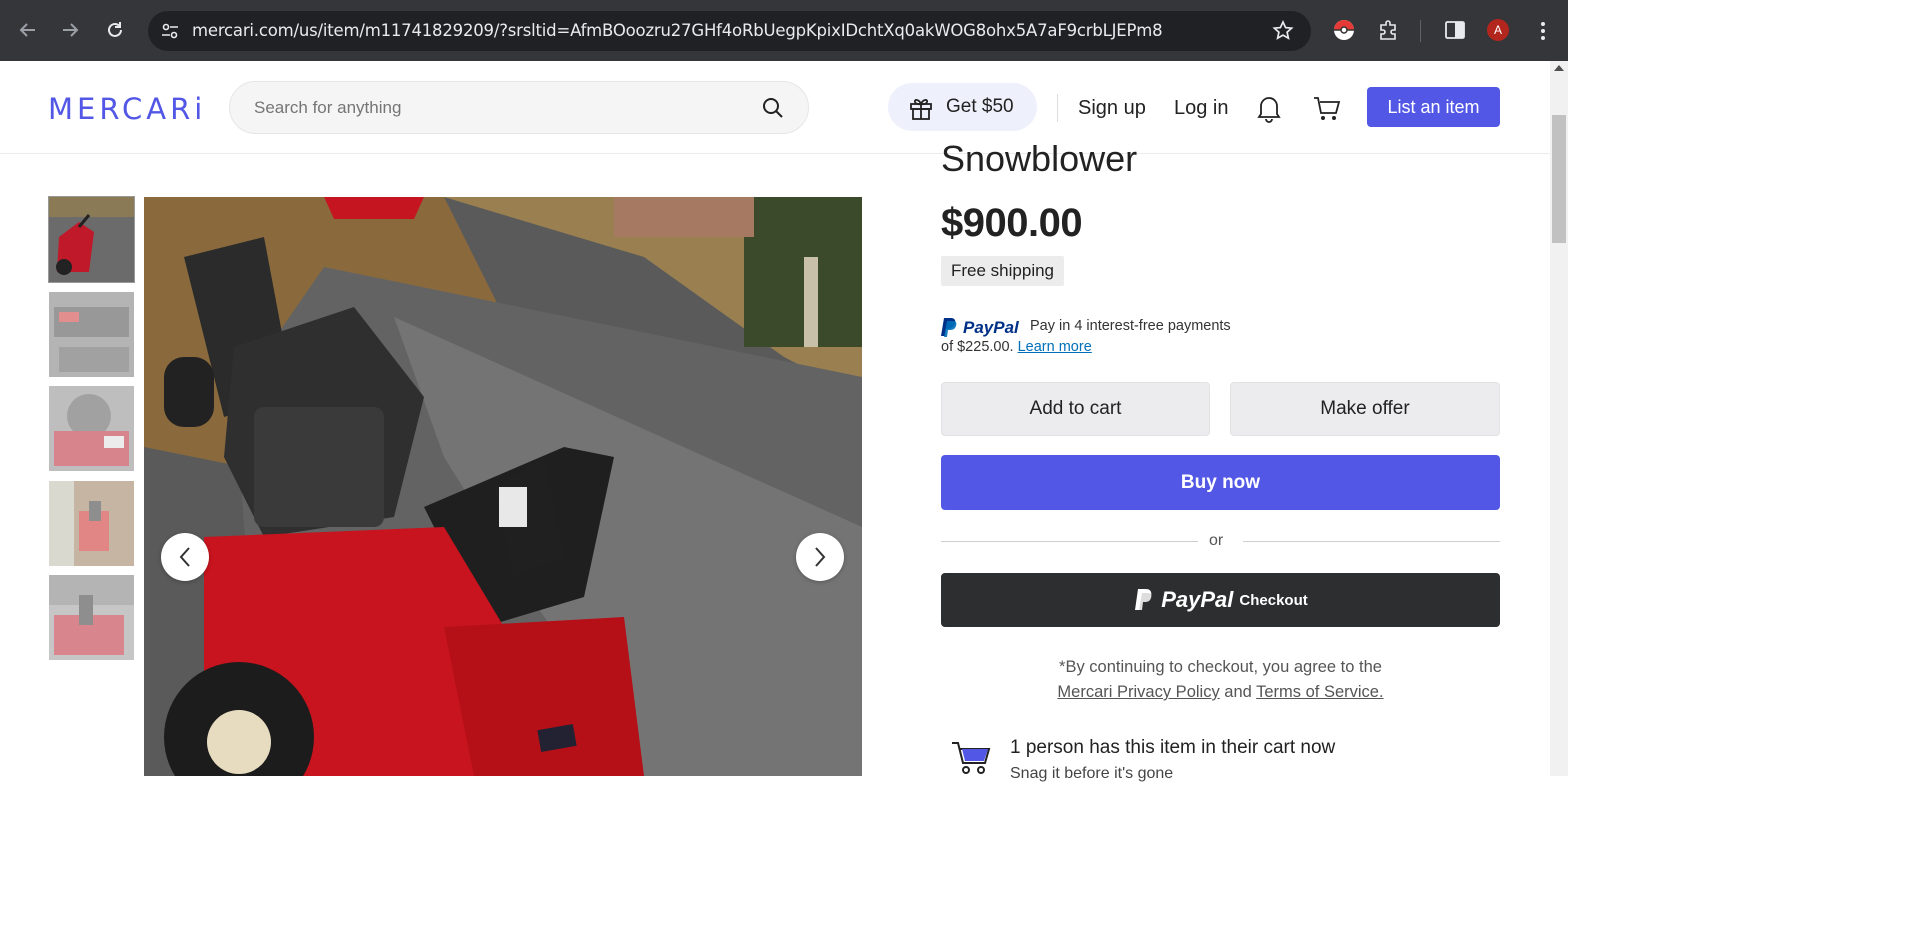  I want to click on scroll-up-arrow-icon, so click(1559, 68).